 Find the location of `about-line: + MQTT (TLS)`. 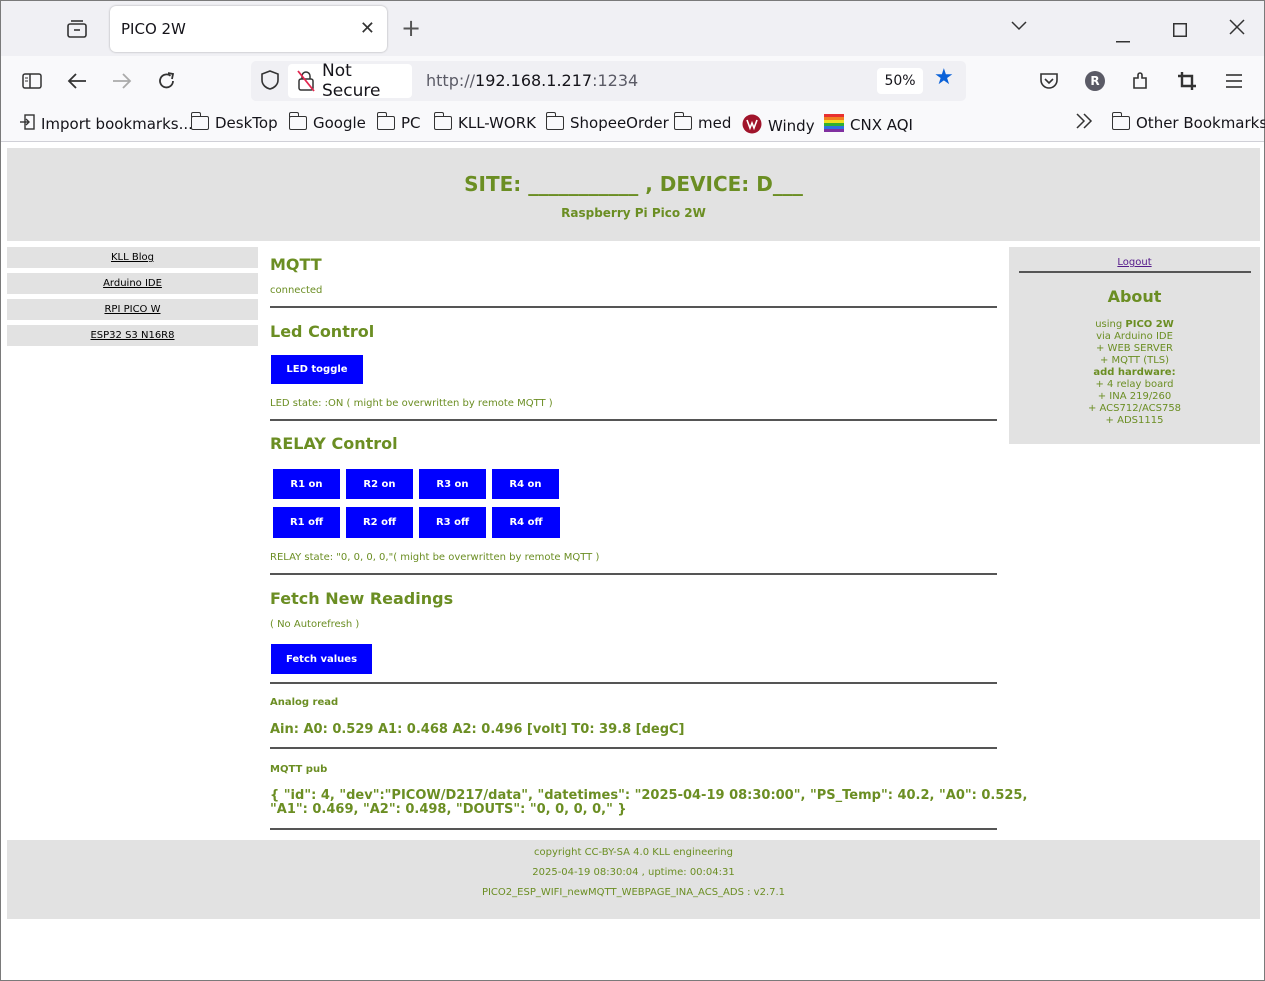

about-line: + MQTT (TLS) is located at coordinates (1134, 360).